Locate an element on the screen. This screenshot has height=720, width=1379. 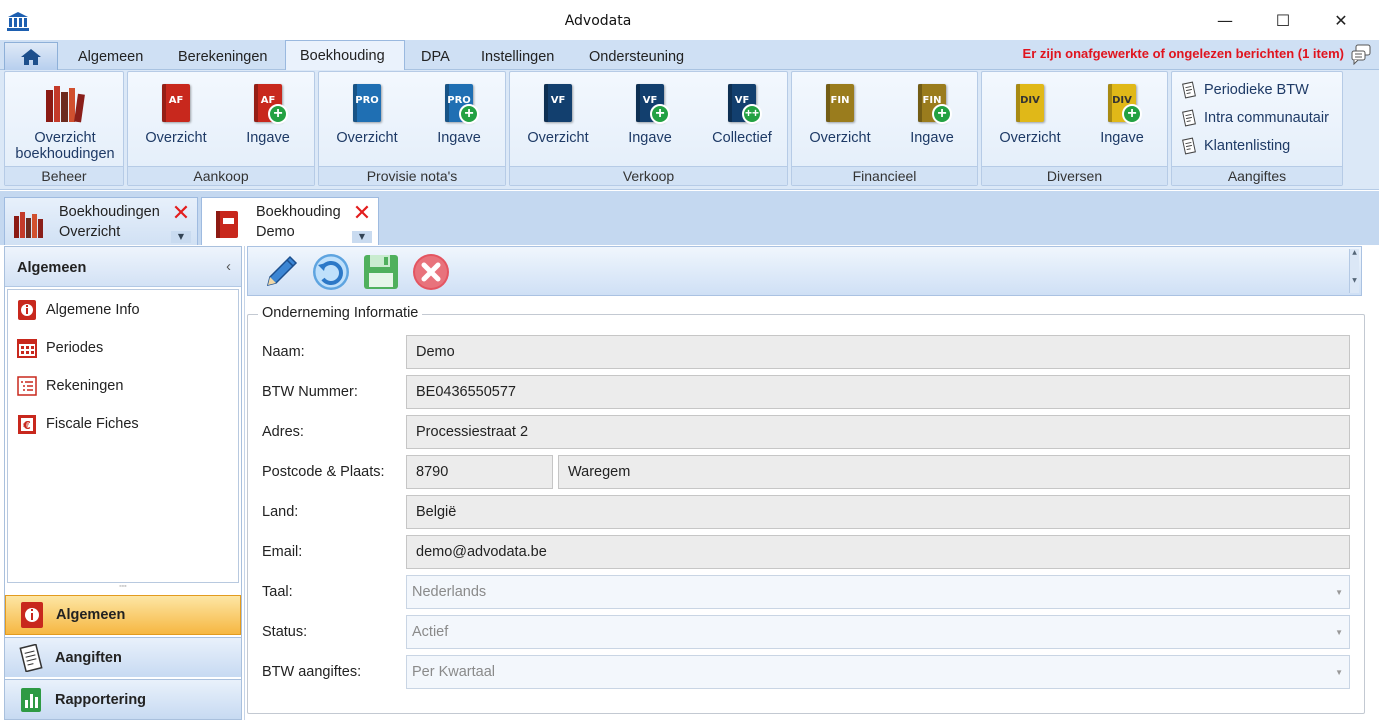
status-value: Actief is located at coordinates (430, 632).